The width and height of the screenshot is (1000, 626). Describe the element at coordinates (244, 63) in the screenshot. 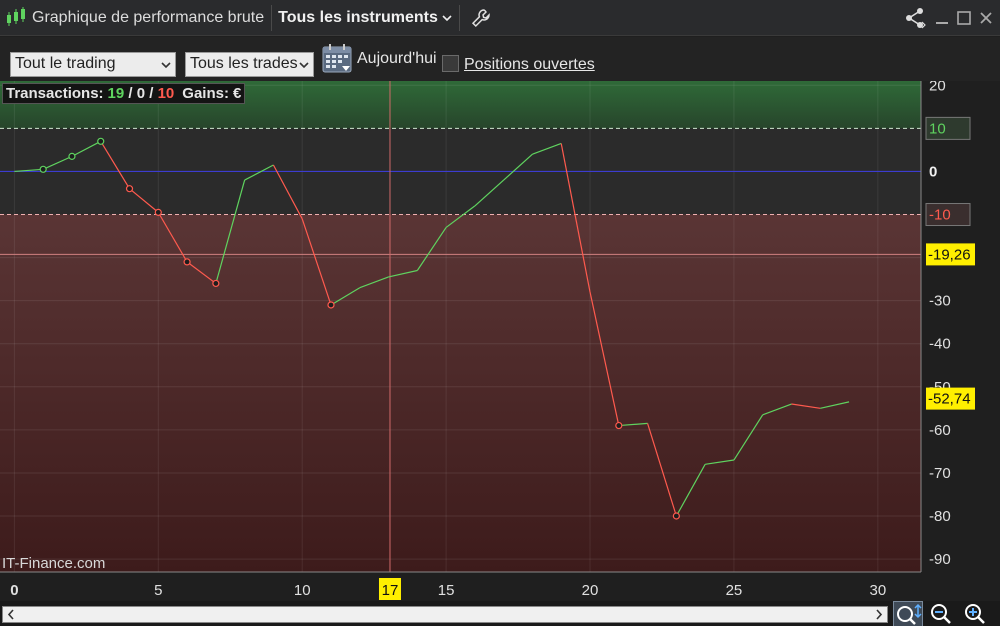

I see `trades-select-value: Tous les trades` at that location.